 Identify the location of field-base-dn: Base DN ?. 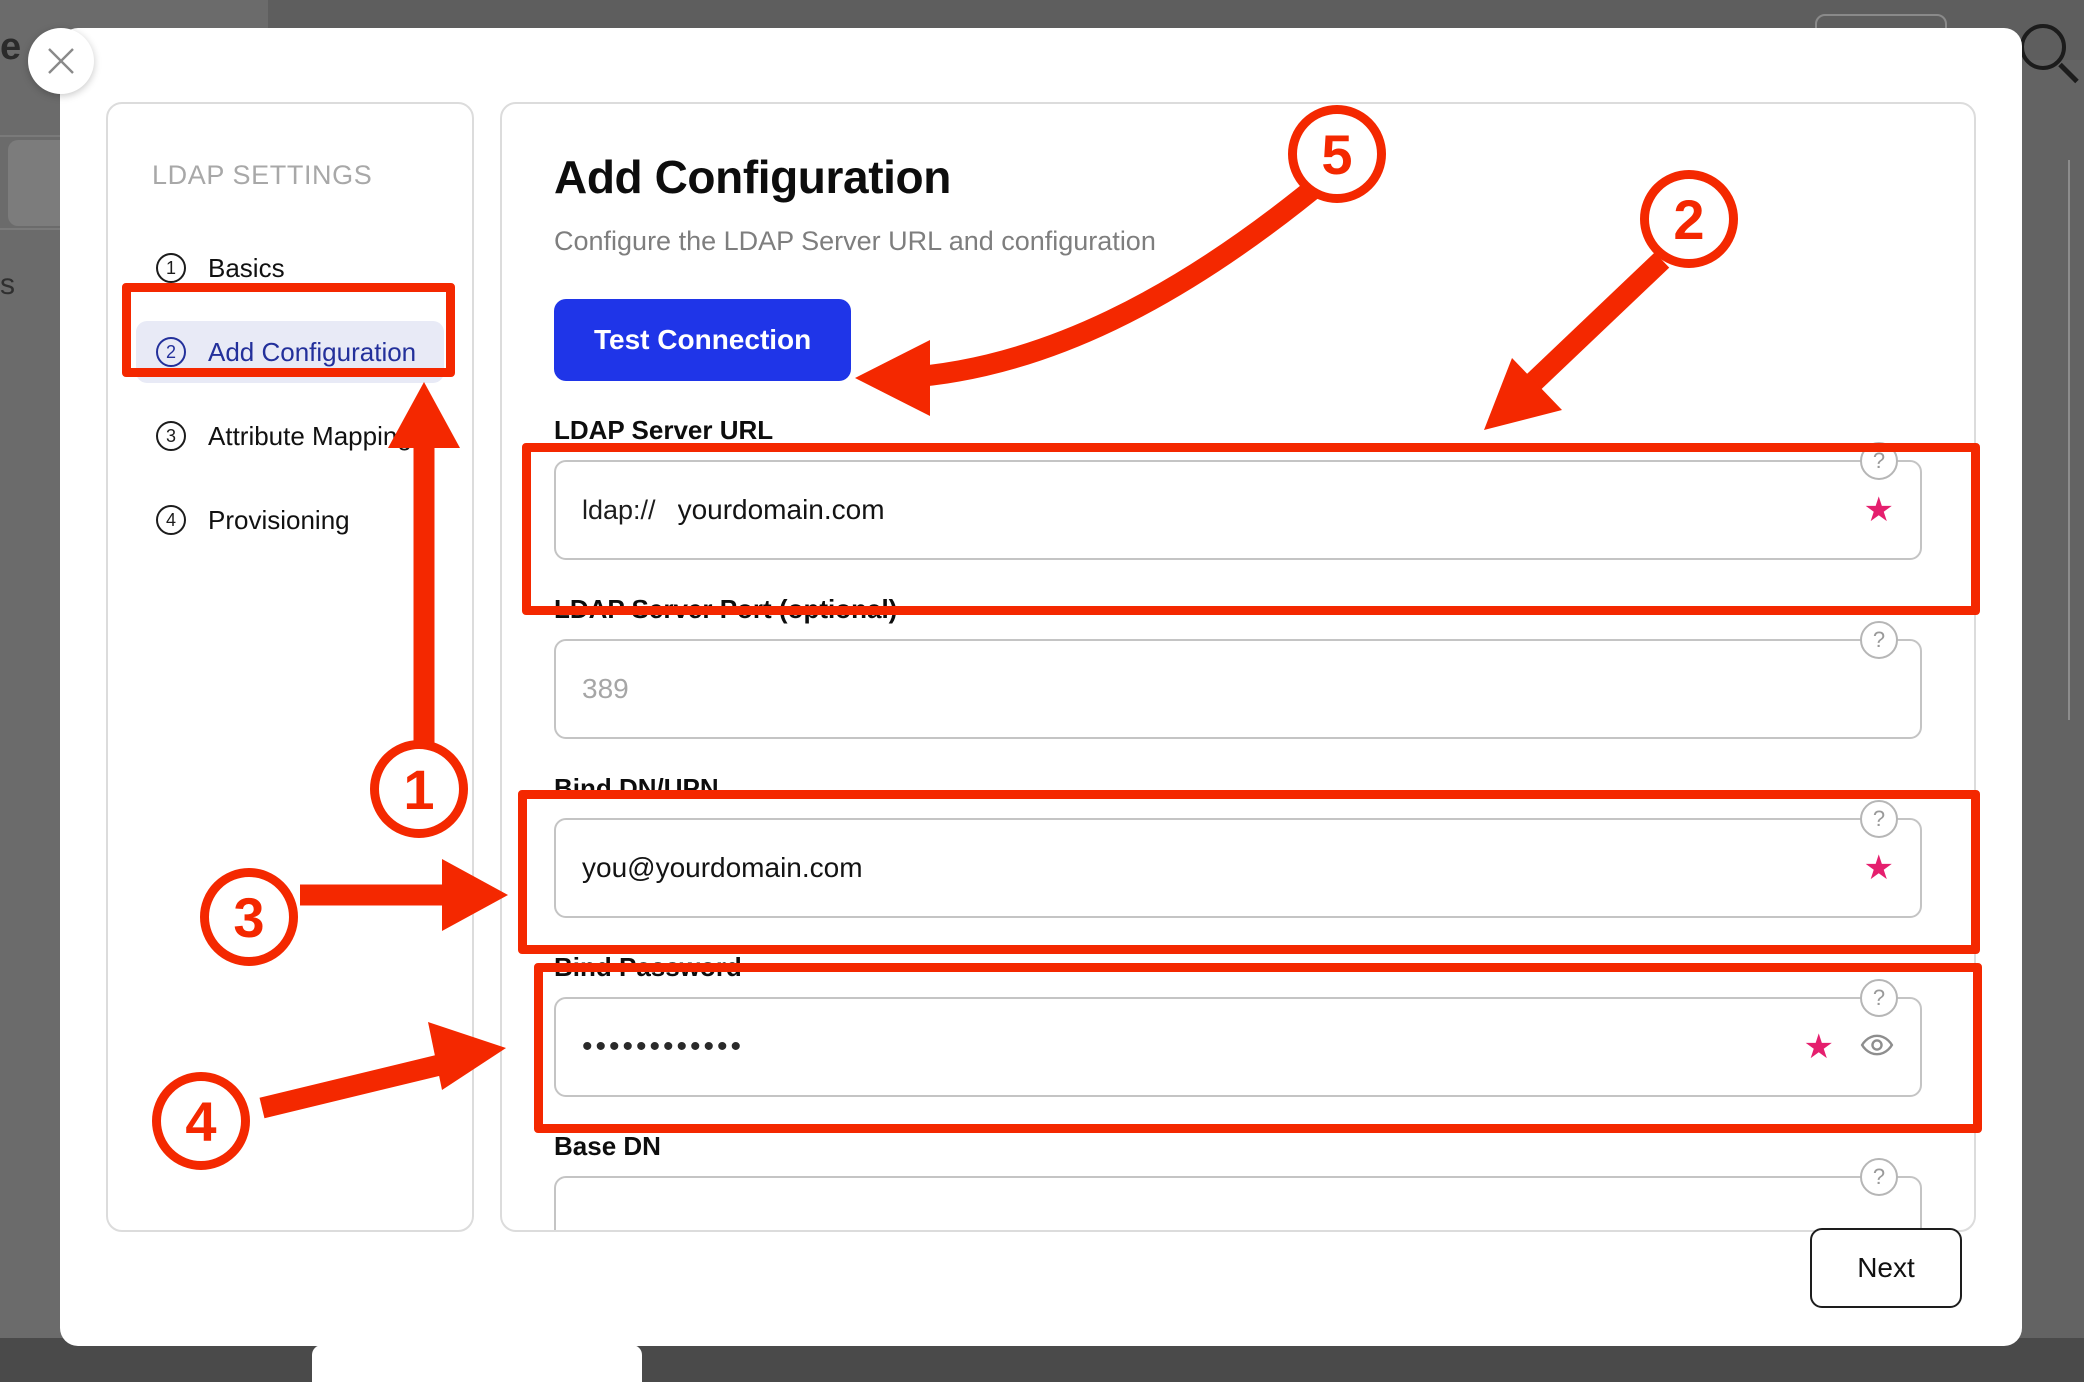
(1238, 1181).